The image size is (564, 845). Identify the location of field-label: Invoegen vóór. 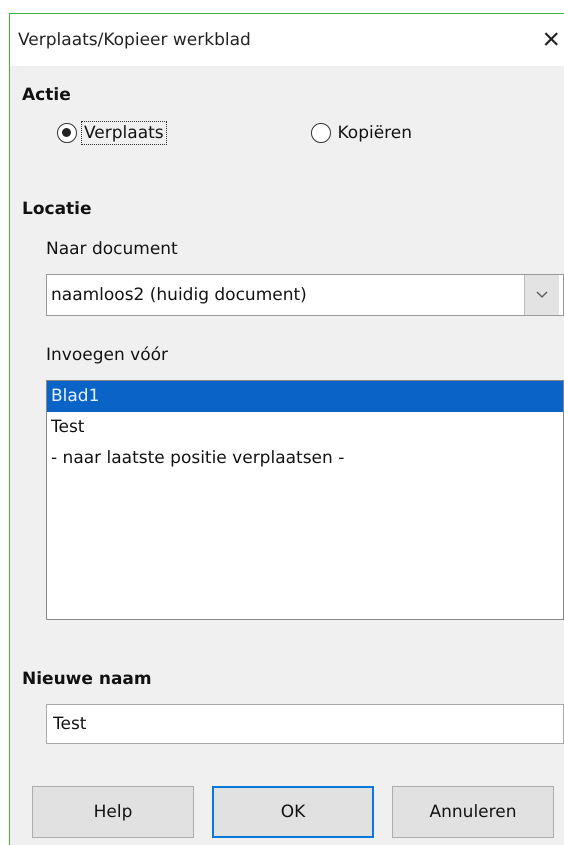
(107, 355).